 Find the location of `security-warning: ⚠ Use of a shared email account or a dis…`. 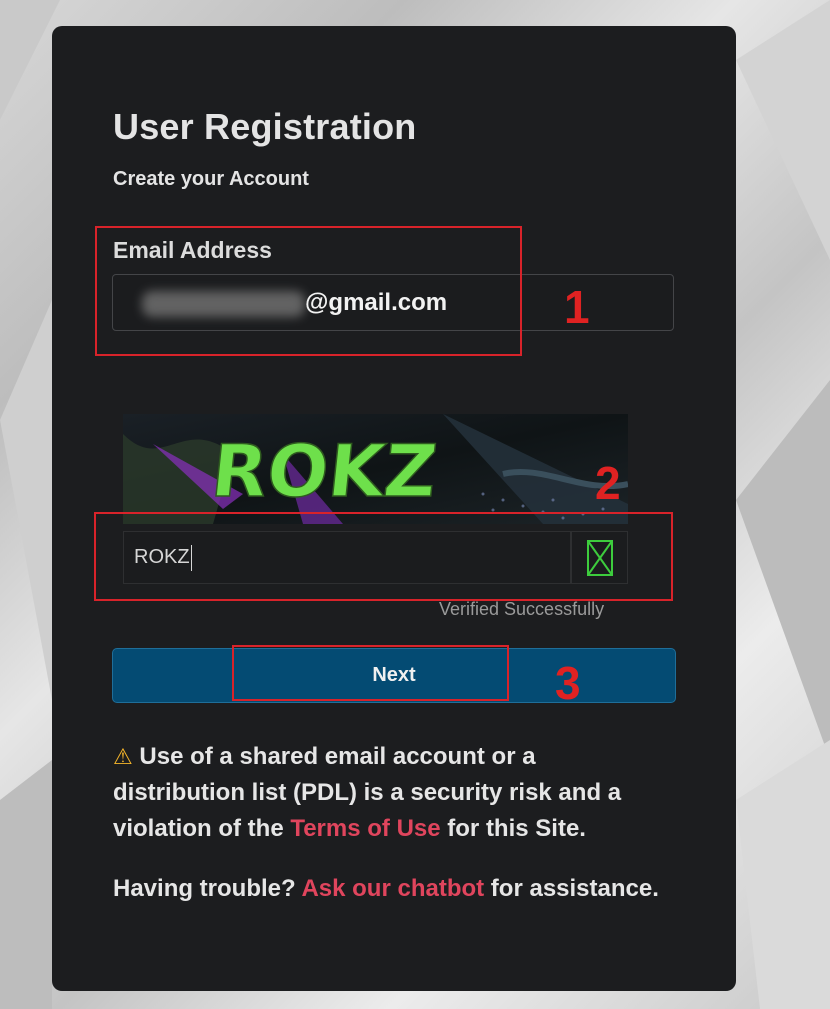

security-warning: ⚠ Use of a shared email account or a dis… is located at coordinates (393, 793).